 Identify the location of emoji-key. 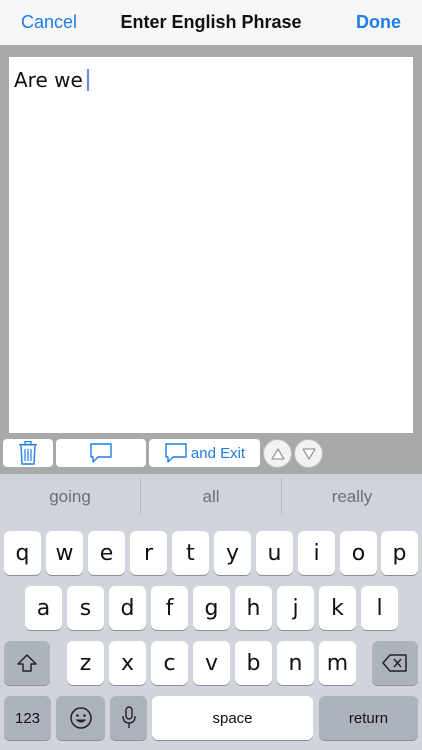
(80, 718).